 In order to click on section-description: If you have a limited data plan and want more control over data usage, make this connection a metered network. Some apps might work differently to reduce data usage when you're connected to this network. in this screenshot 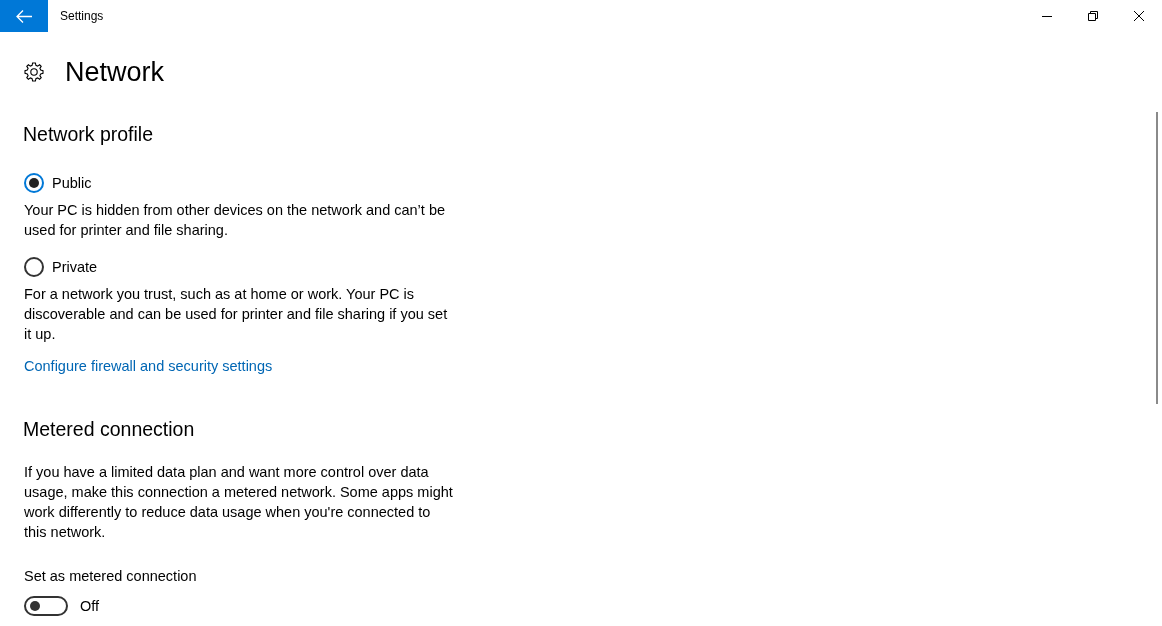, I will do `click(239, 502)`.